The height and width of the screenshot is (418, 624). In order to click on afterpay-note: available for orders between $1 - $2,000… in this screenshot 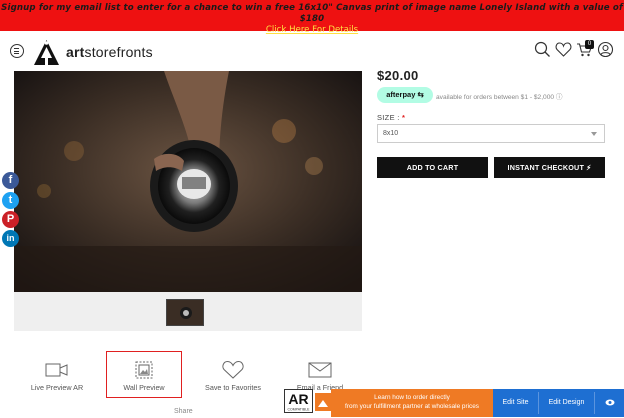, I will do `click(499, 97)`.